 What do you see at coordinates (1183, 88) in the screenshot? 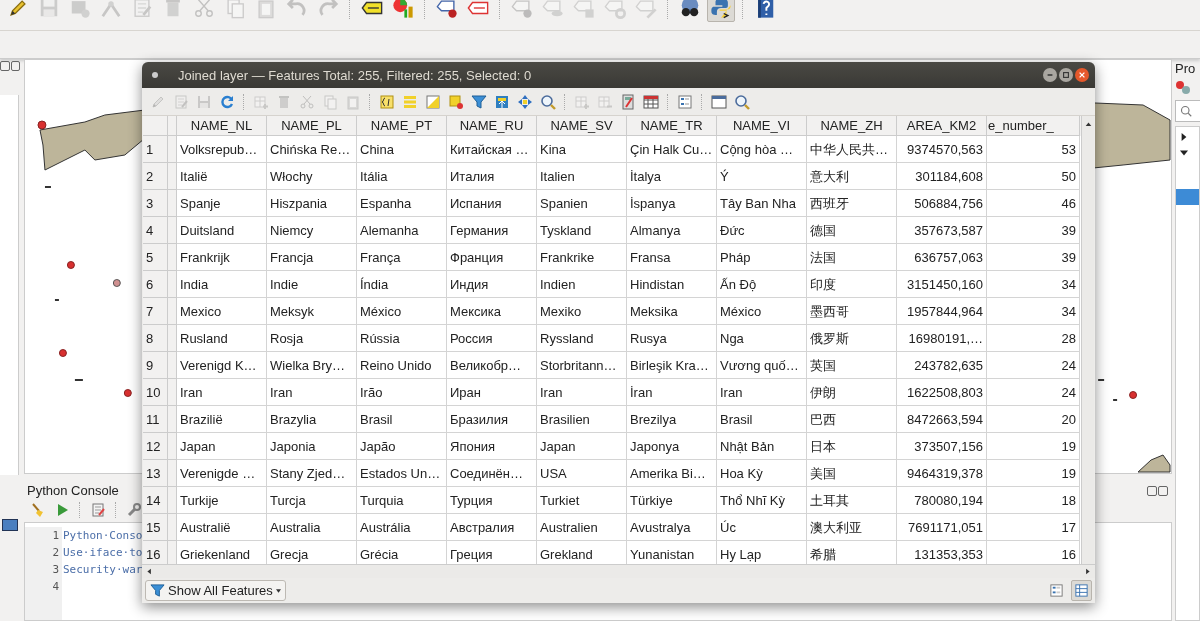
I see `gears-icon` at bounding box center [1183, 88].